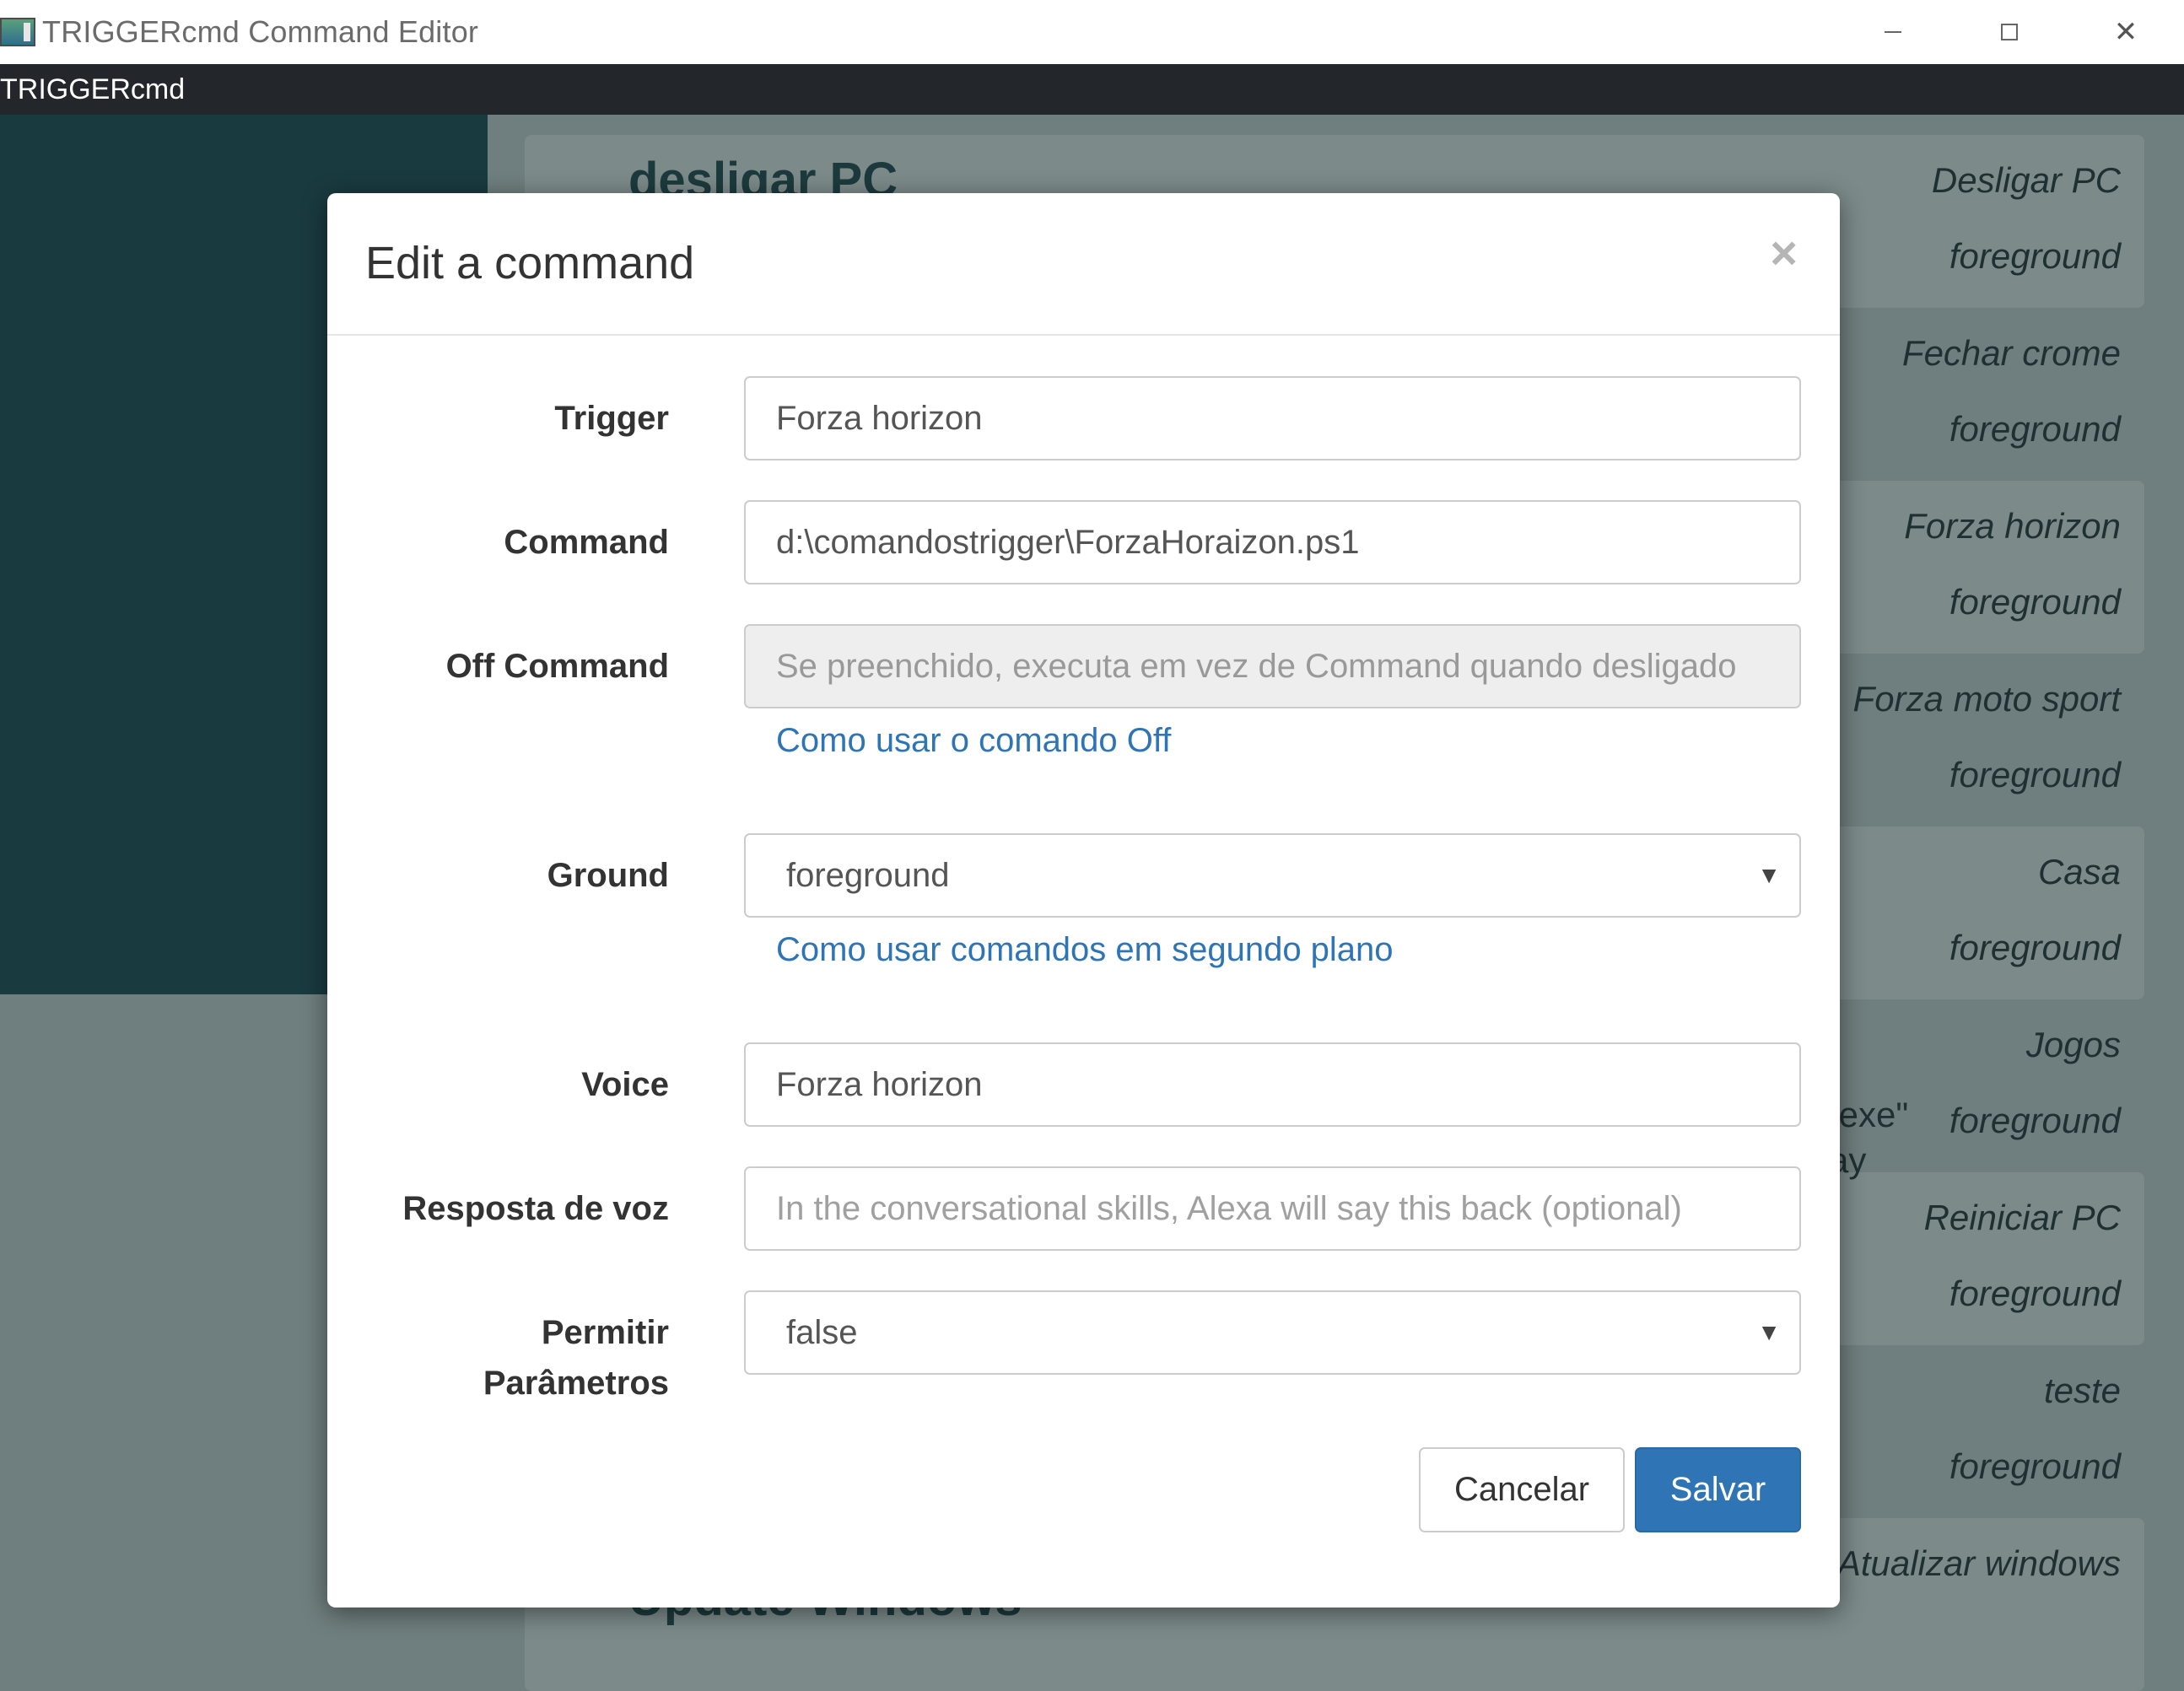 The width and height of the screenshot is (2184, 1691). I want to click on ground-selected-value: foreground, so click(868, 875).